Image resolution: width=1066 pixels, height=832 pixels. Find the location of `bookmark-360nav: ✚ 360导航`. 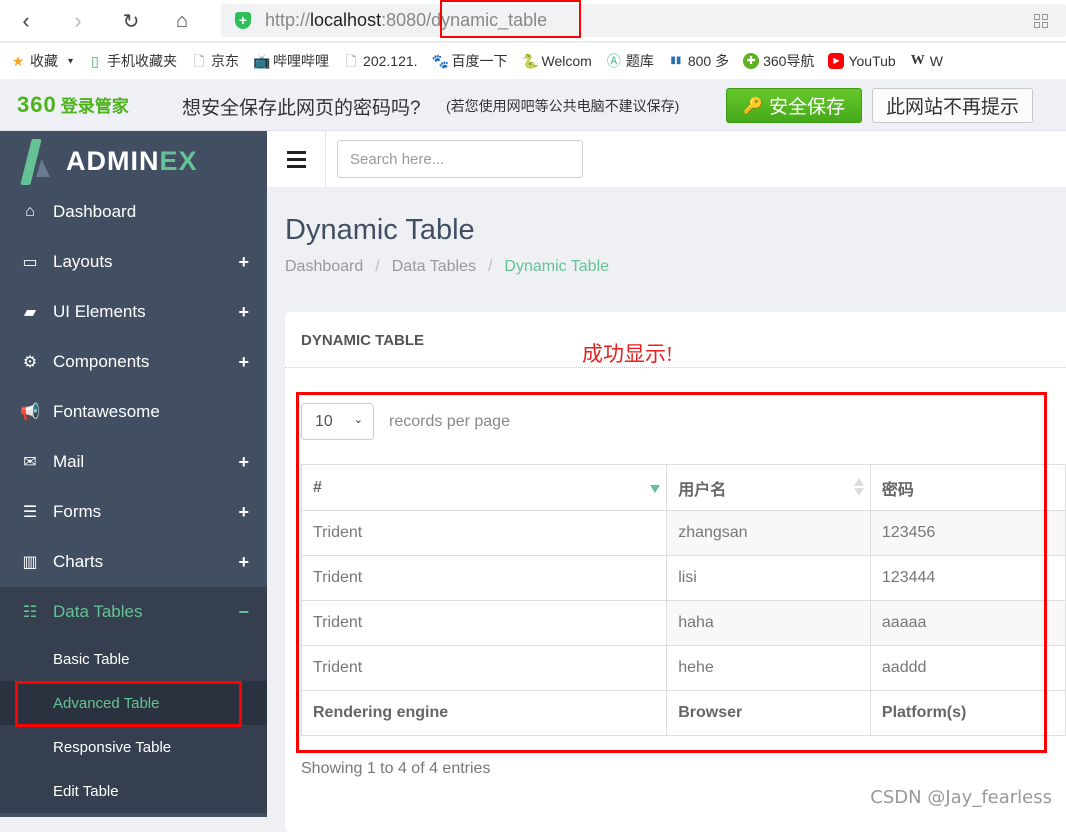

bookmark-360nav: ✚ 360导航 is located at coordinates (778, 61).